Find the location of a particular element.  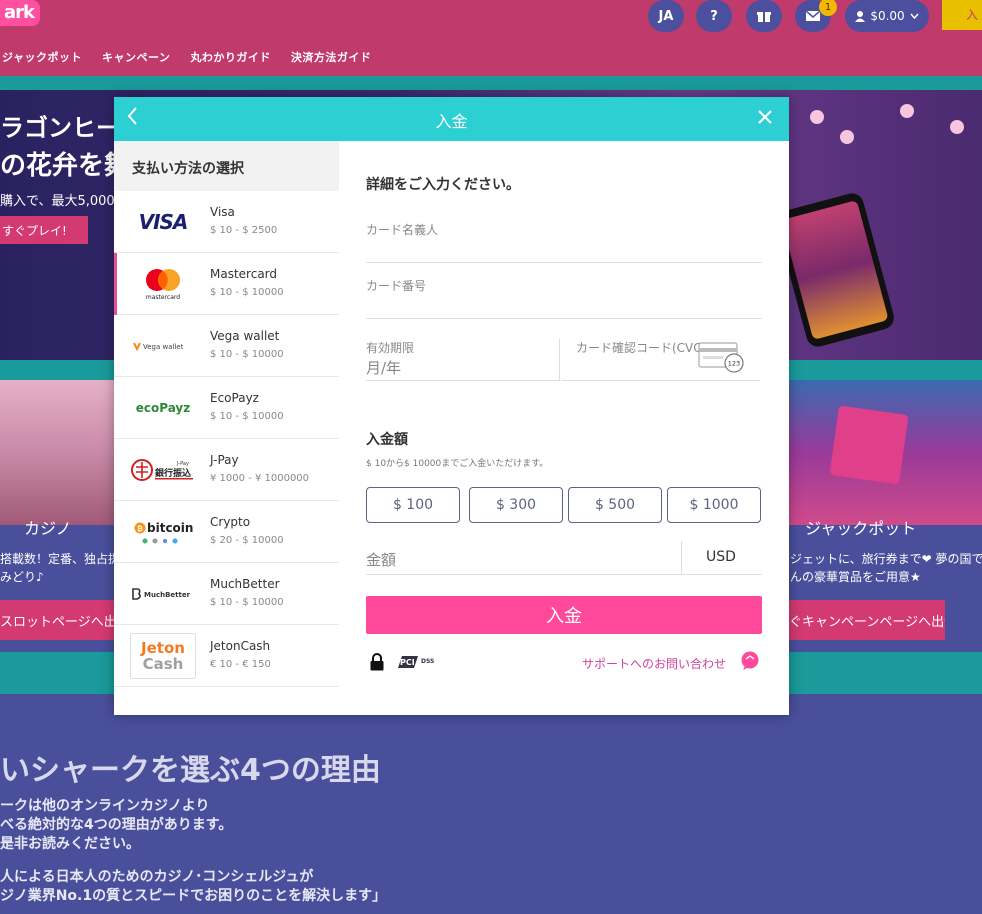

amount-range-note: $ 10から$ 10000までご入金いただけます。 is located at coordinates (457, 464).